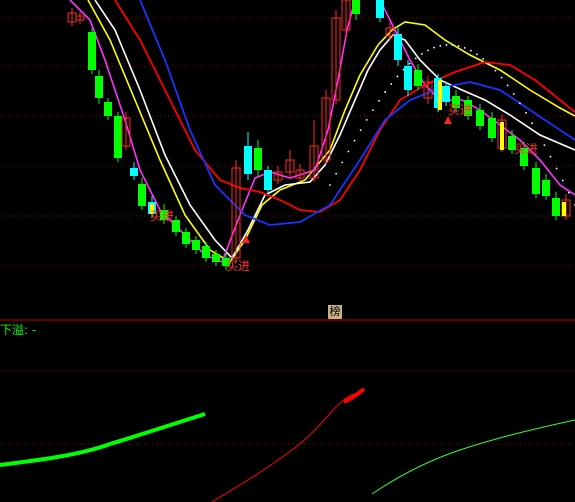  I want to click on lower-red-thick-segment, so click(354, 395).